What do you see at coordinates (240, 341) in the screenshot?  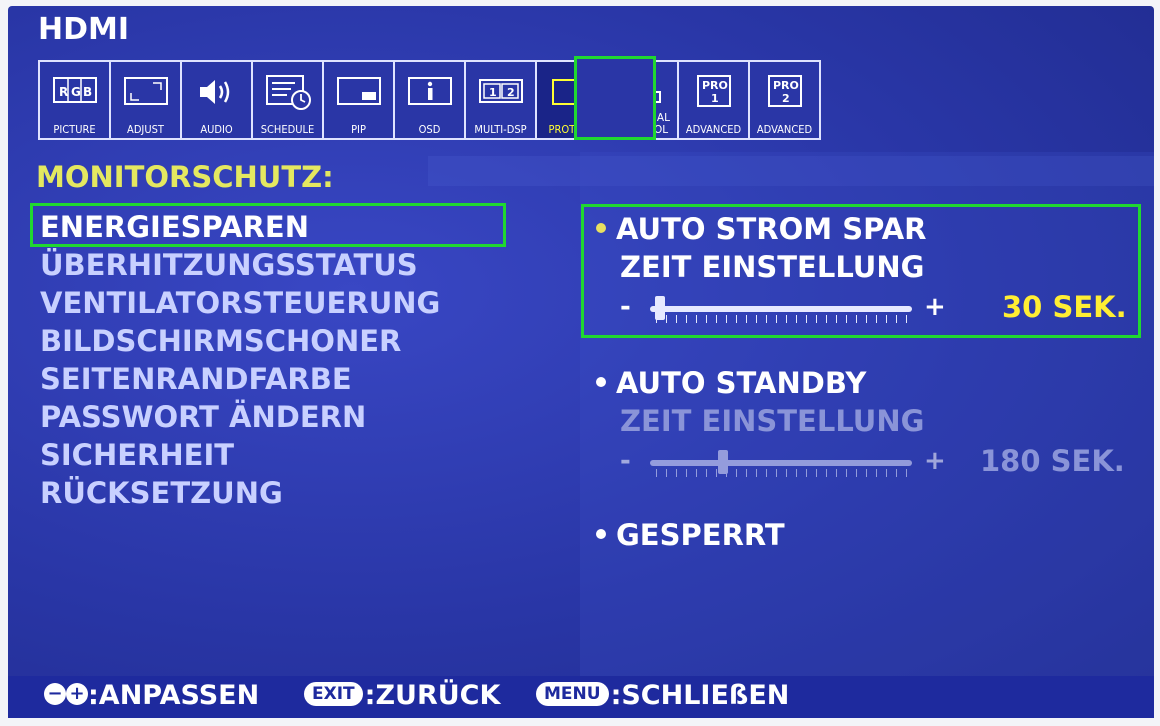 I see `menu-item-bildschirmschoner: BILDSCHIRMSCHONER` at bounding box center [240, 341].